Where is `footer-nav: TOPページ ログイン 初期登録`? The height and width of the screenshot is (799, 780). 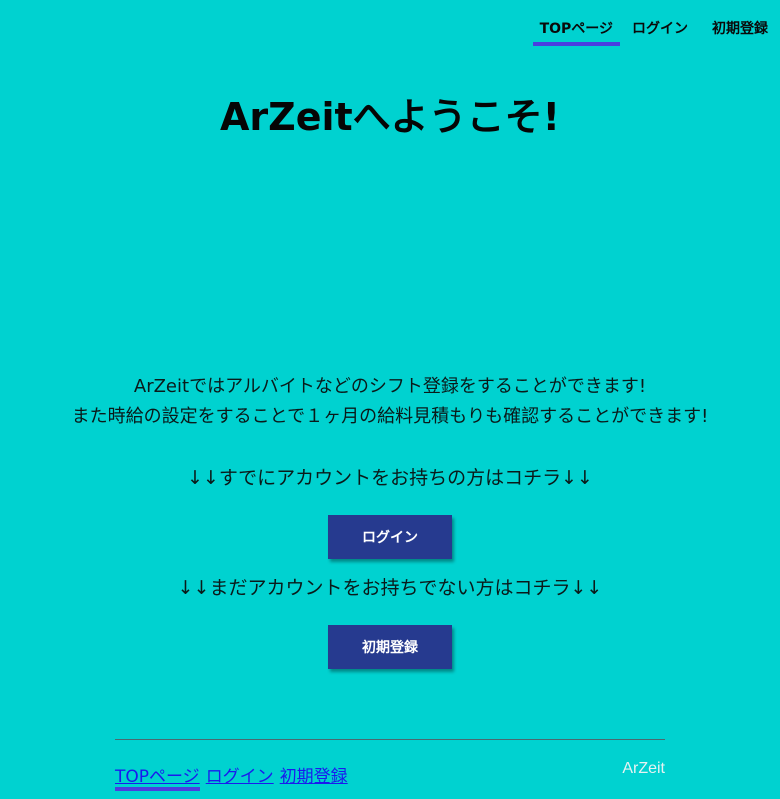 footer-nav: TOPページ ログイン 初期登録 is located at coordinates (234, 776).